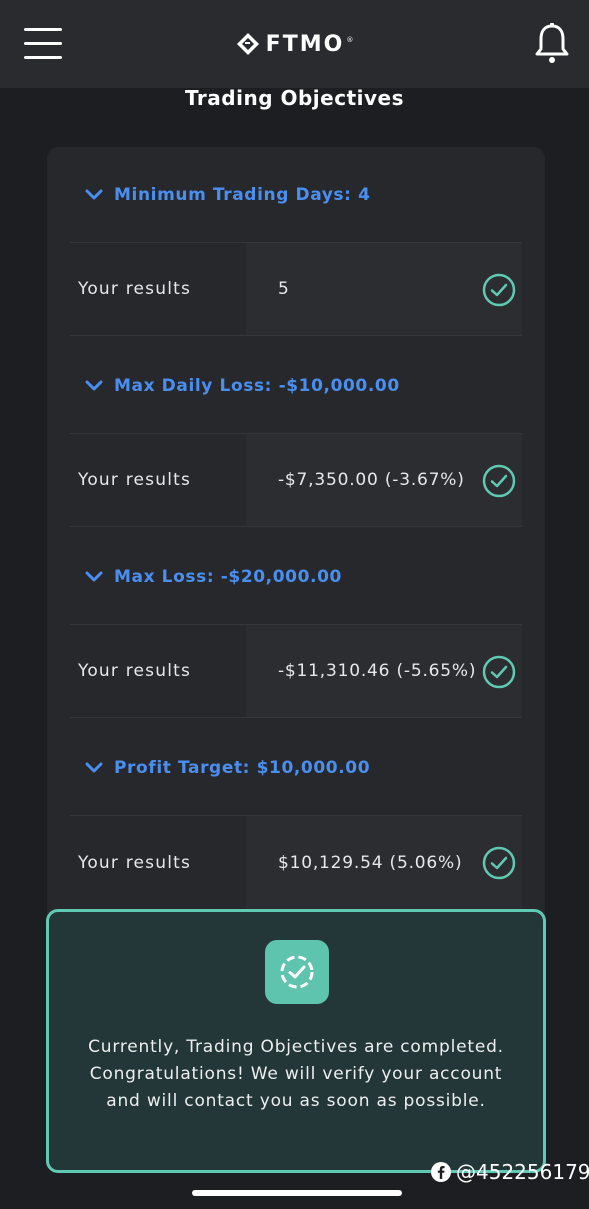  I want to click on ftmo-logo: FTMO ®, so click(295, 44).